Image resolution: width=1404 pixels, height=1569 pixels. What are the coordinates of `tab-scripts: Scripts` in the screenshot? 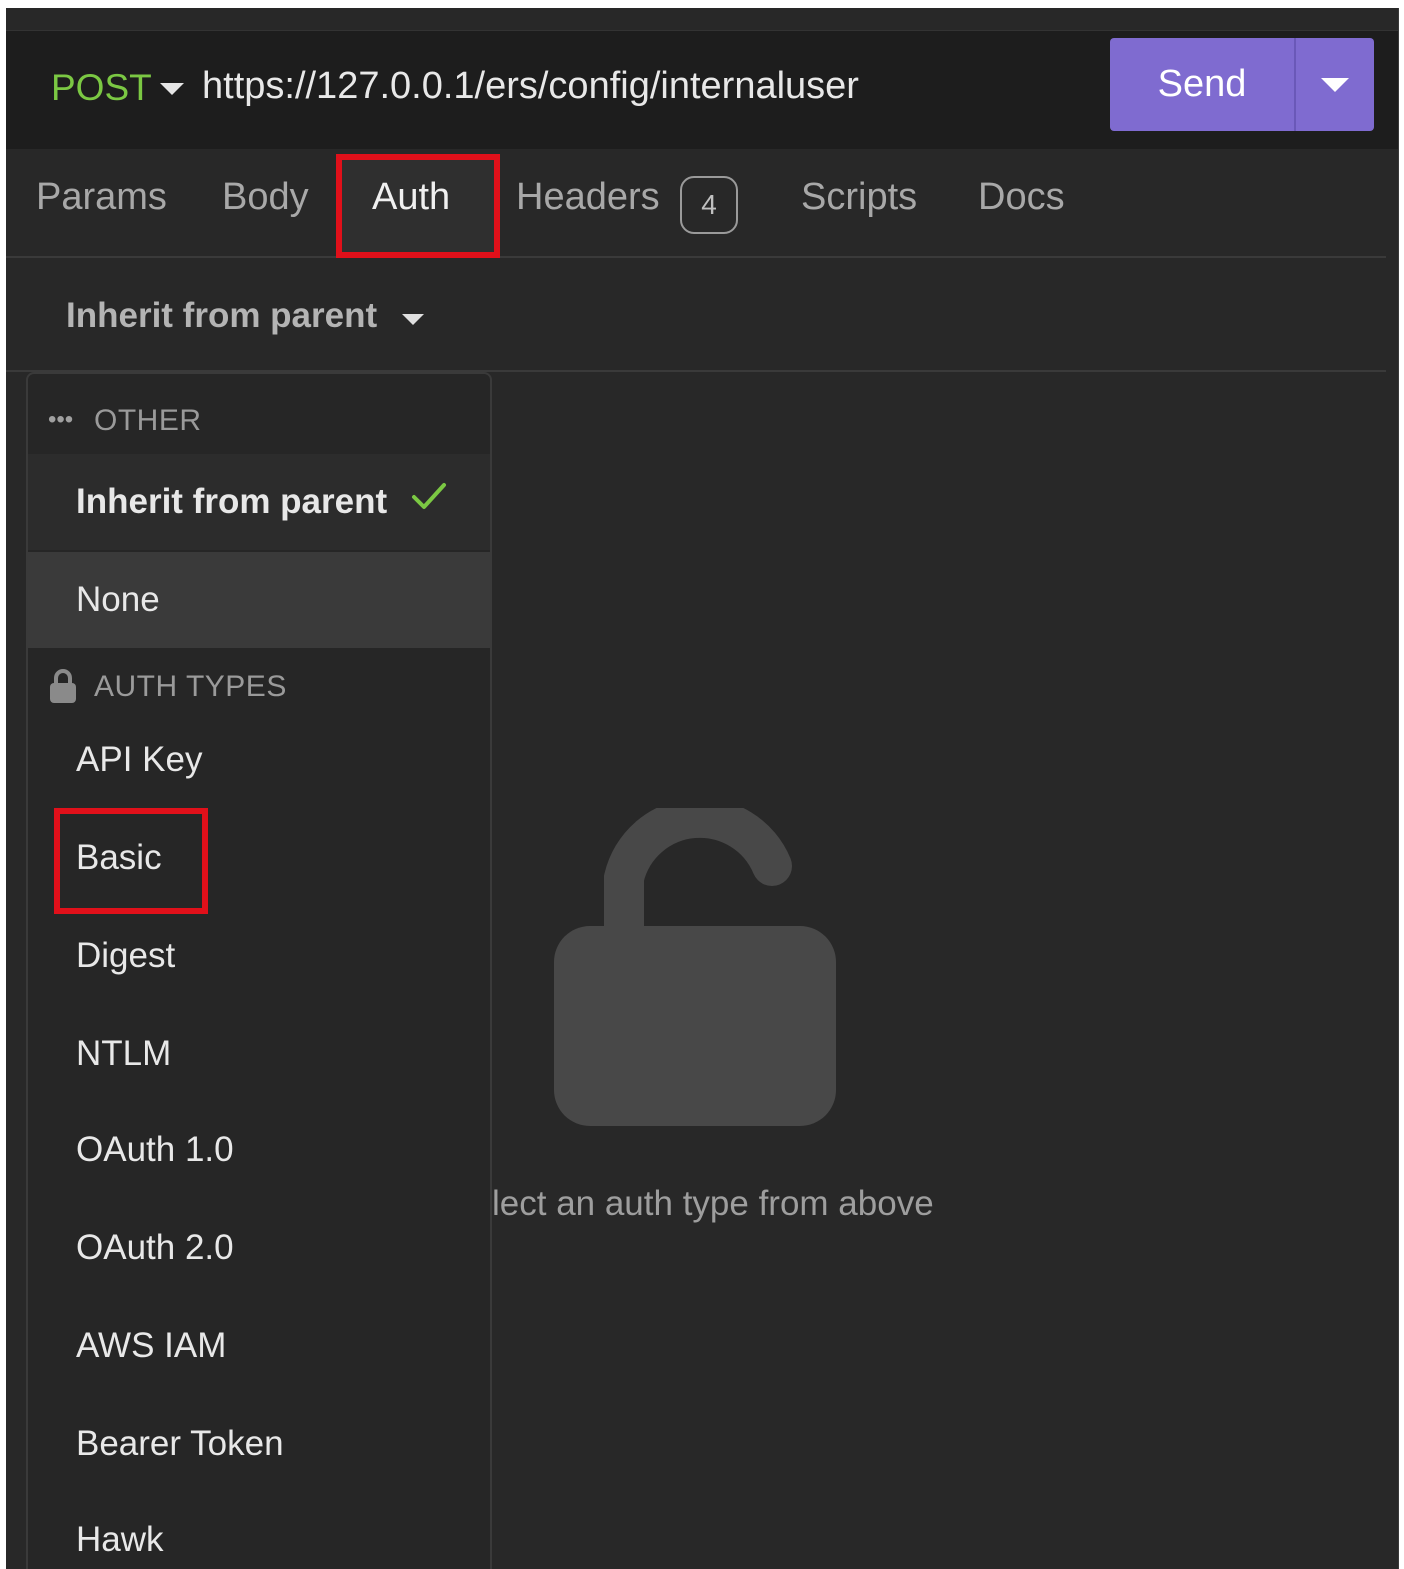 It's located at (859, 197).